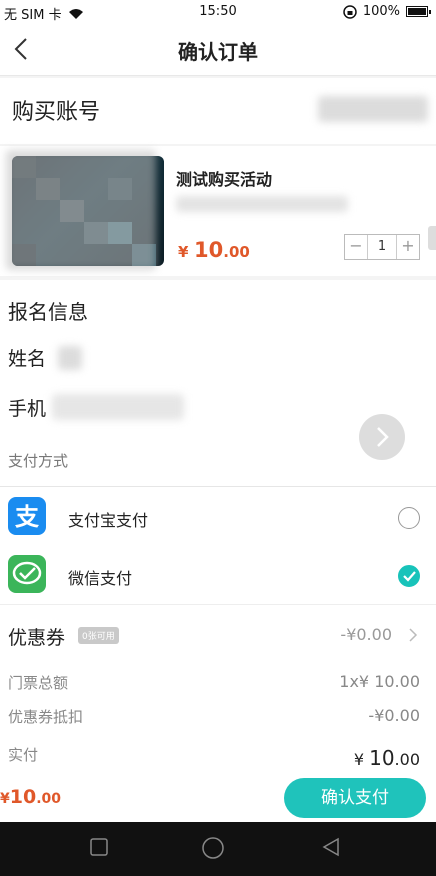 The height and width of the screenshot is (876, 436). I want to click on quantity-stepper: − 1 +, so click(382, 247).